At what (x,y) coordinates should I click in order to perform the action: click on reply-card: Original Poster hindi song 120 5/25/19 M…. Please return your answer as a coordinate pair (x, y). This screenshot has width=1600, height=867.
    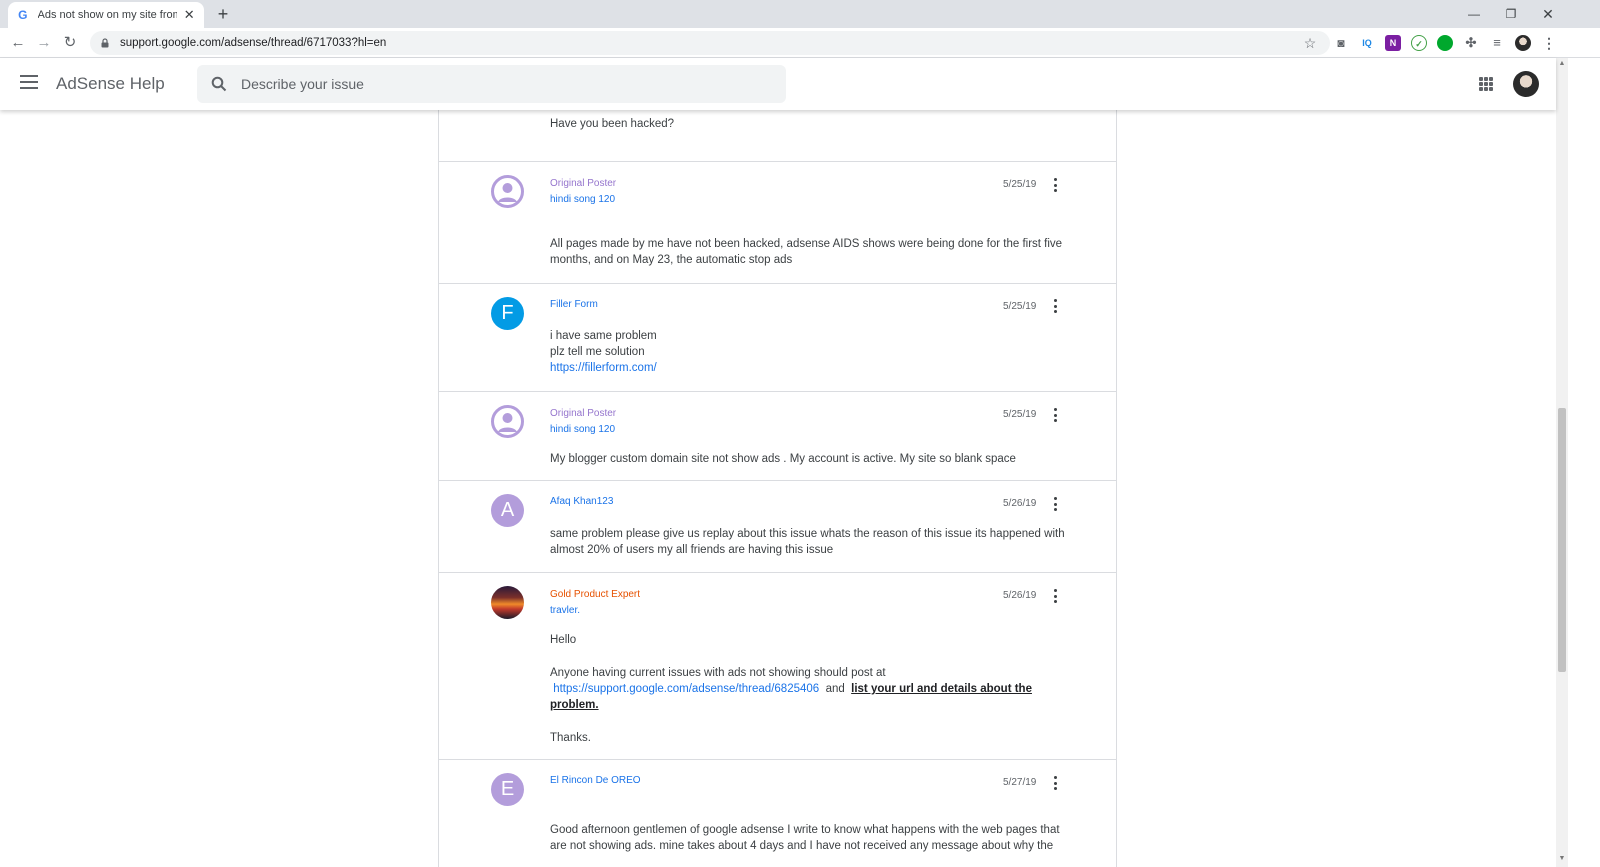
    Looking at the image, I should click on (777, 436).